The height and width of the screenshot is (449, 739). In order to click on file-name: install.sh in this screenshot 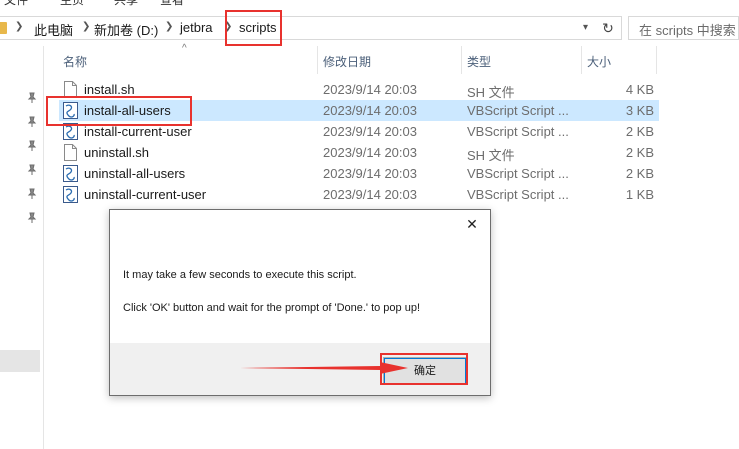, I will do `click(109, 89)`.